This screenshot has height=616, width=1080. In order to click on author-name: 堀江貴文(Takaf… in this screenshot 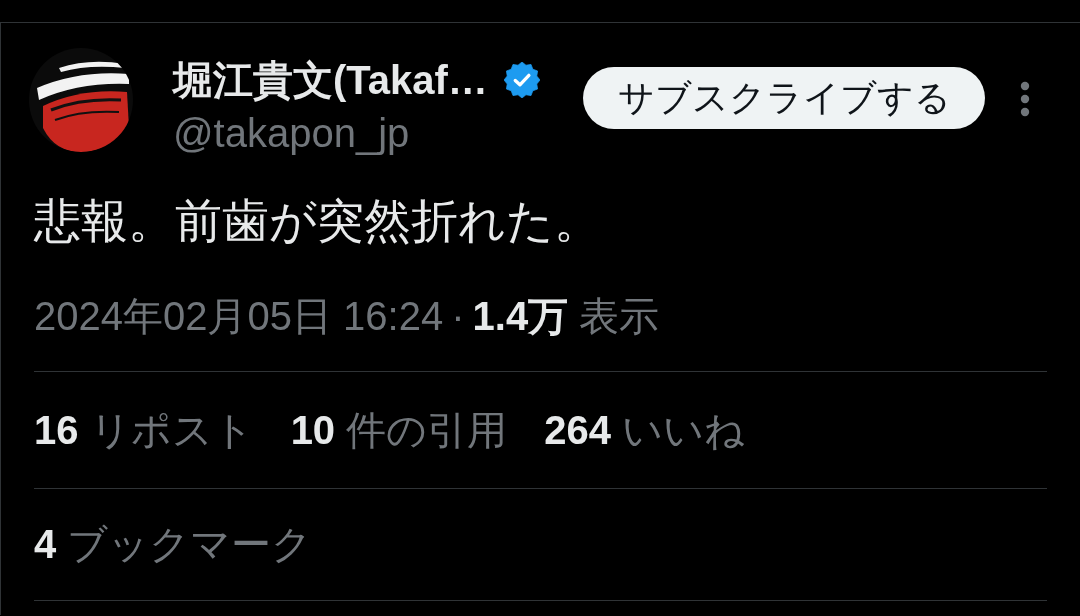, I will do `click(330, 80)`.